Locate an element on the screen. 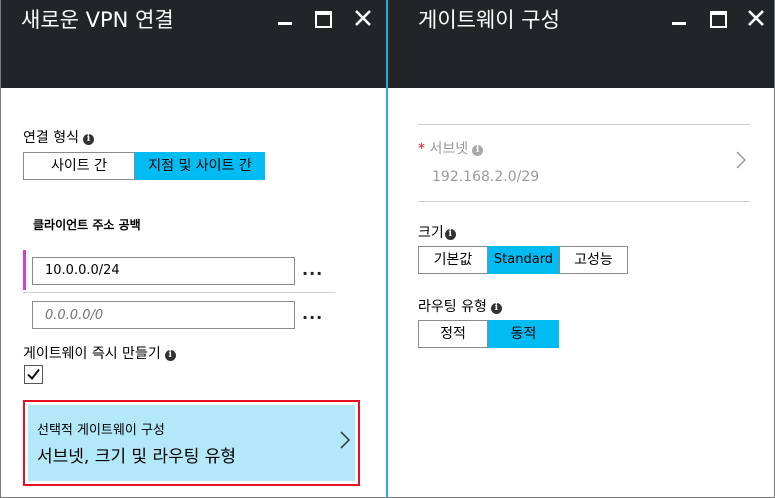 The height and width of the screenshot is (498, 775). create-gateway-label: 게이트웨이 즉시 만들기 i is located at coordinates (99, 353).